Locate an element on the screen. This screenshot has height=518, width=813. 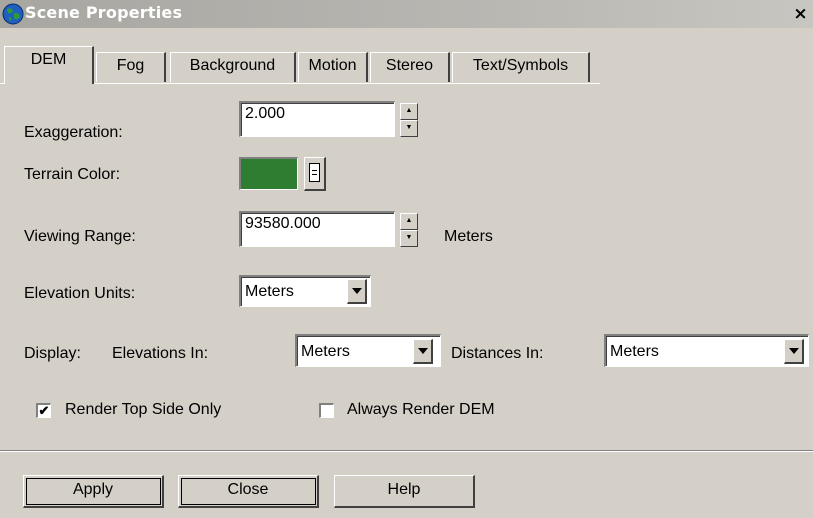
divider is located at coordinates (406, 451).